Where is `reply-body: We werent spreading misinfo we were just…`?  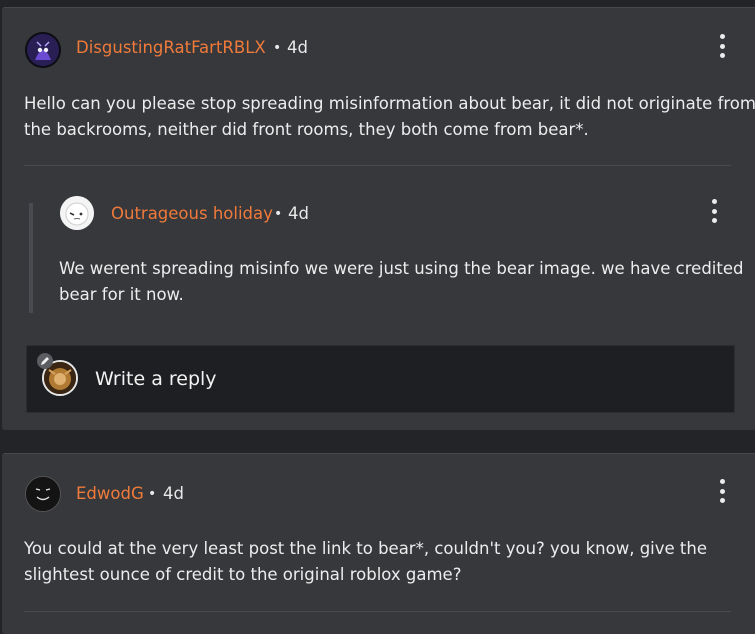 reply-body: We werent spreading misinfo we were just… is located at coordinates (401, 282).